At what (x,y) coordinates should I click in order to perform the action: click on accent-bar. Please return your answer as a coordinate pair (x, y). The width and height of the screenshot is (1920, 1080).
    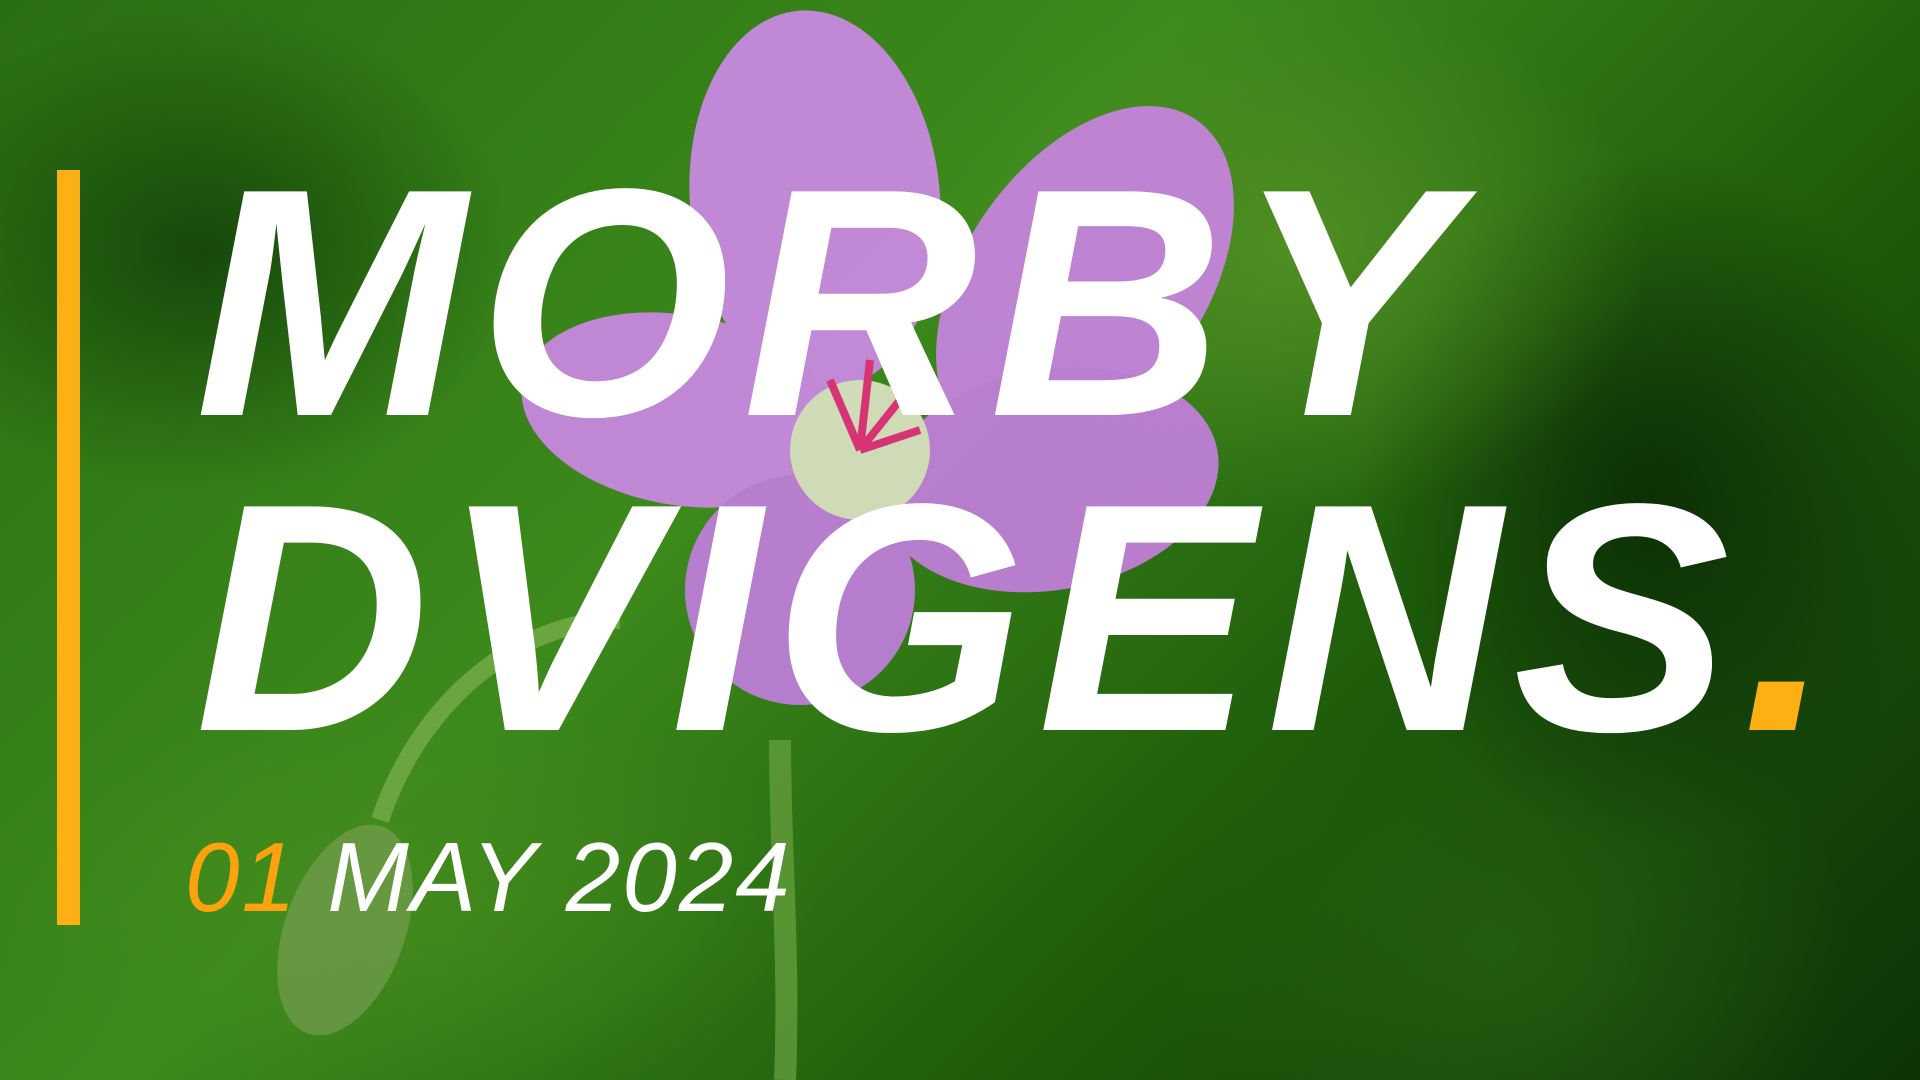
    Looking at the image, I should click on (68, 547).